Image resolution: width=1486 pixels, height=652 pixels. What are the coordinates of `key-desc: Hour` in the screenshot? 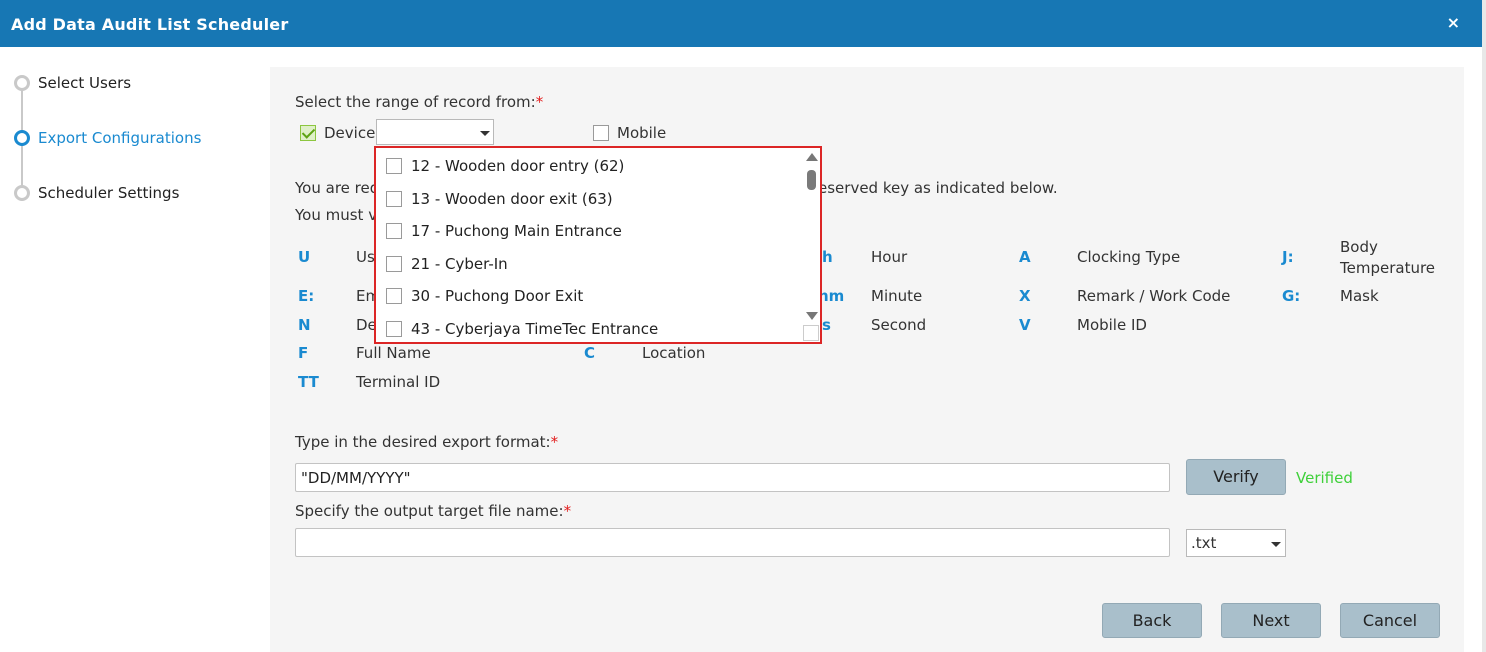 It's located at (889, 257).